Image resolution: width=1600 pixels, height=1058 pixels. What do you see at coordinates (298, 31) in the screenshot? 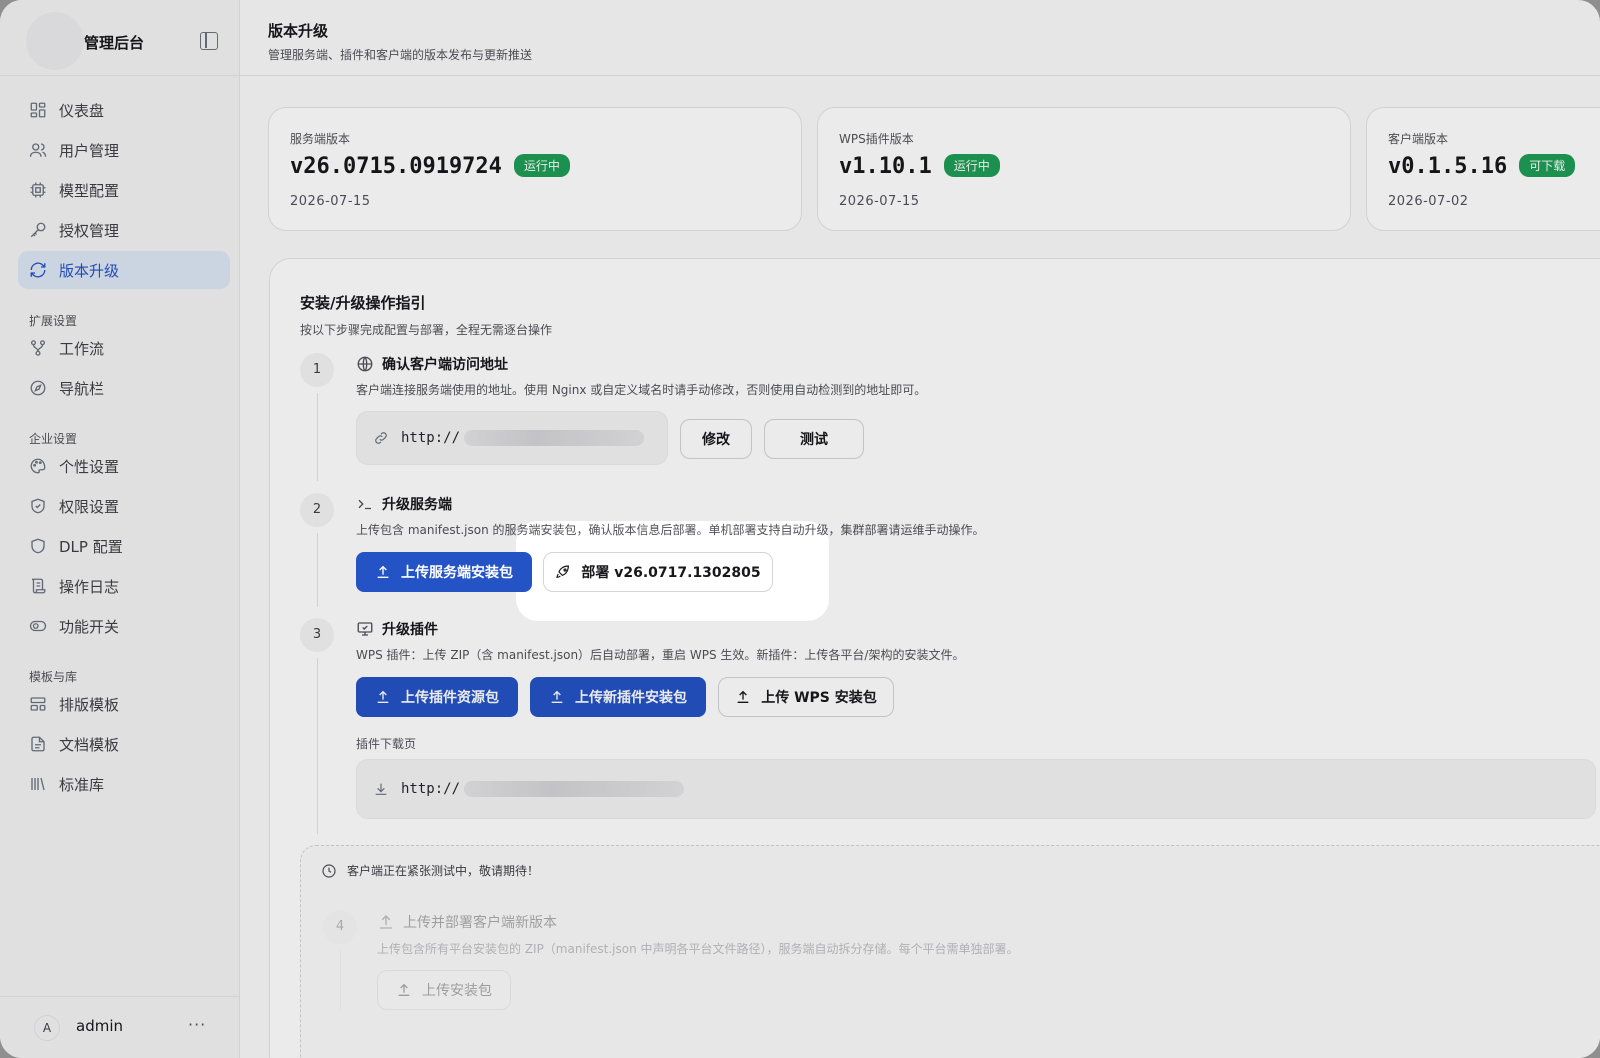
I see `page-title: 版本升级` at bounding box center [298, 31].